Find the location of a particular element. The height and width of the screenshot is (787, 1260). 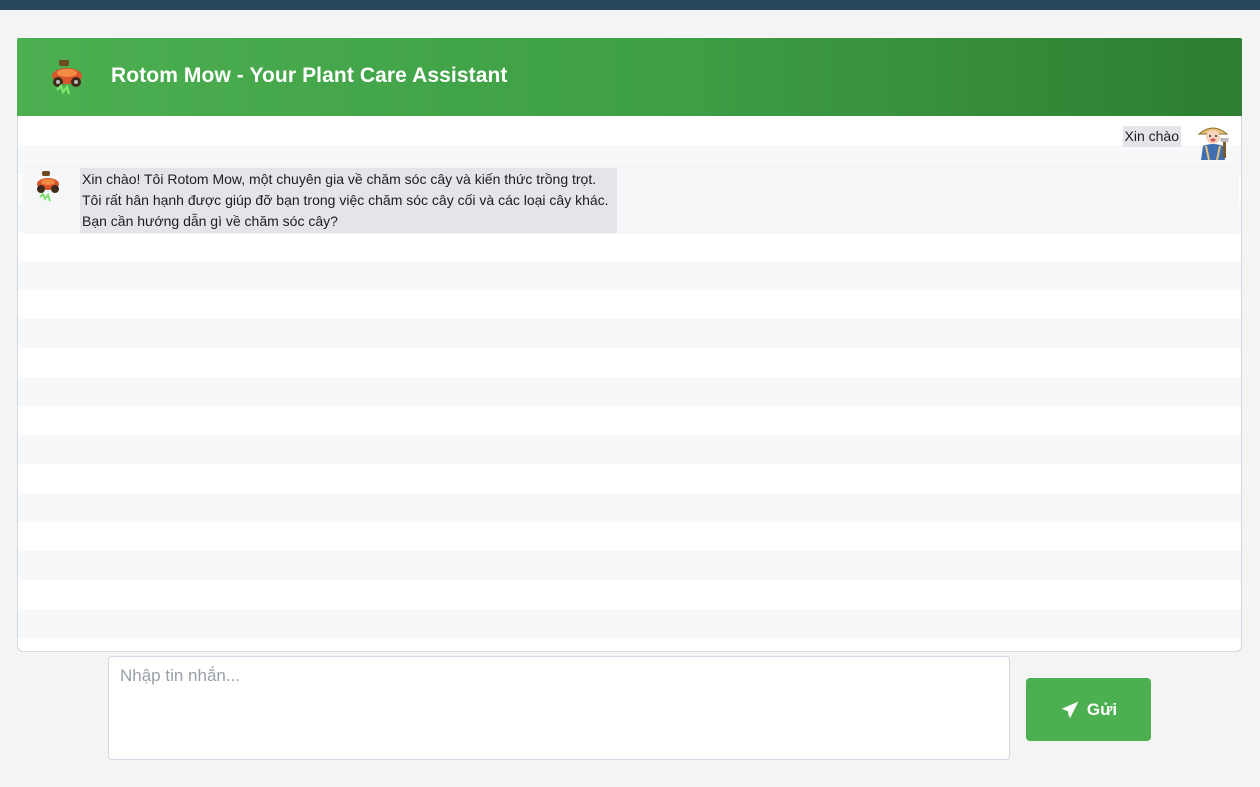

send-button-label: Gửi is located at coordinates (1102, 709).